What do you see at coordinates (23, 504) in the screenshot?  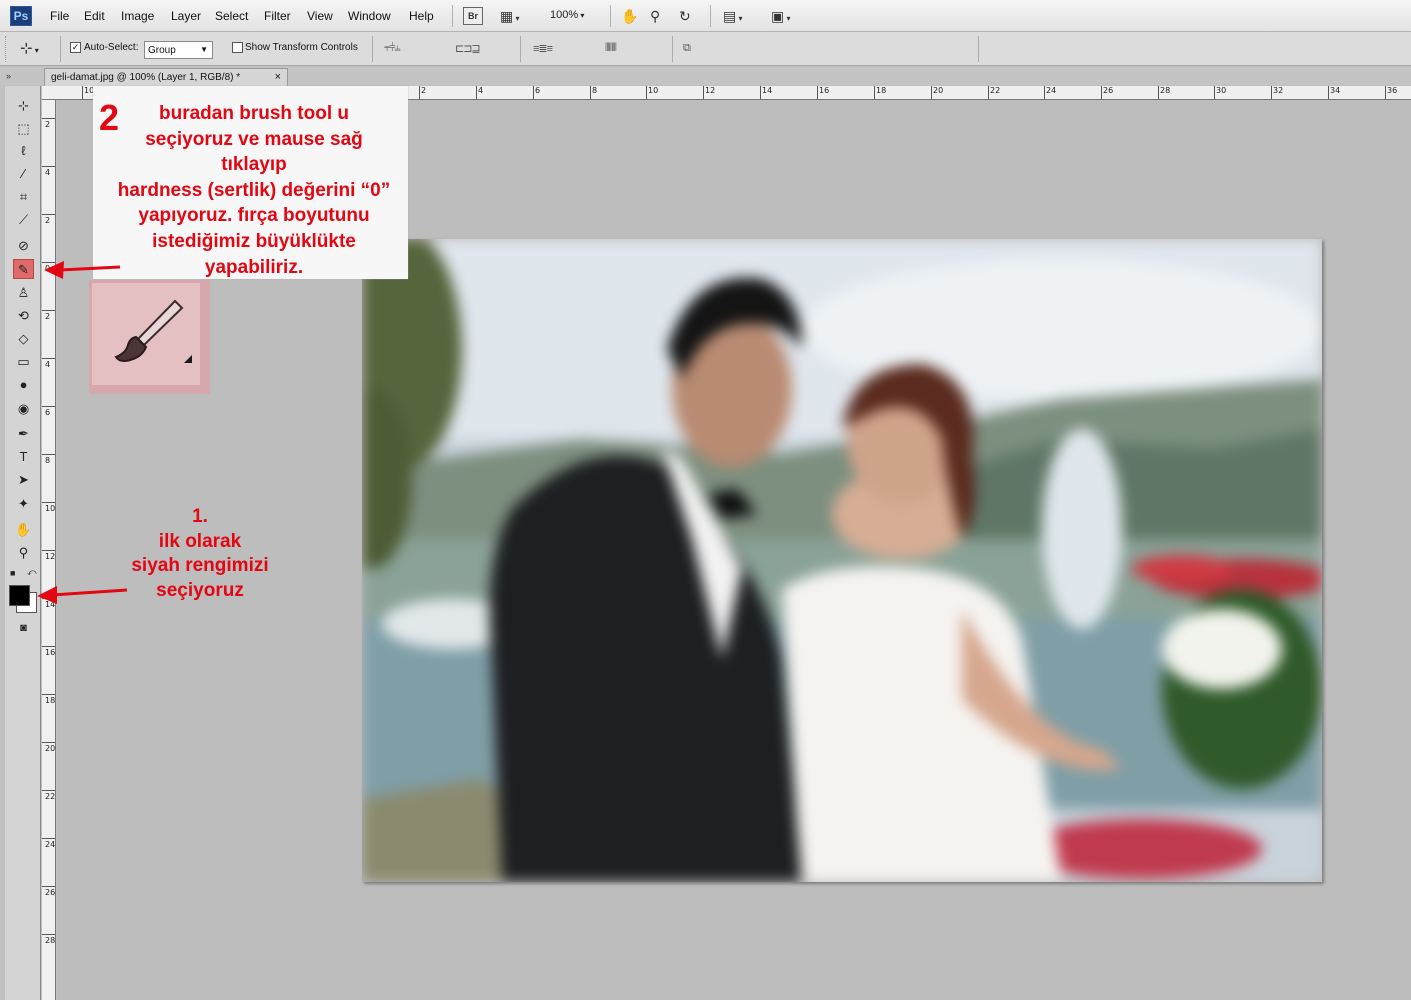 I see `shape-tool: ✦` at bounding box center [23, 504].